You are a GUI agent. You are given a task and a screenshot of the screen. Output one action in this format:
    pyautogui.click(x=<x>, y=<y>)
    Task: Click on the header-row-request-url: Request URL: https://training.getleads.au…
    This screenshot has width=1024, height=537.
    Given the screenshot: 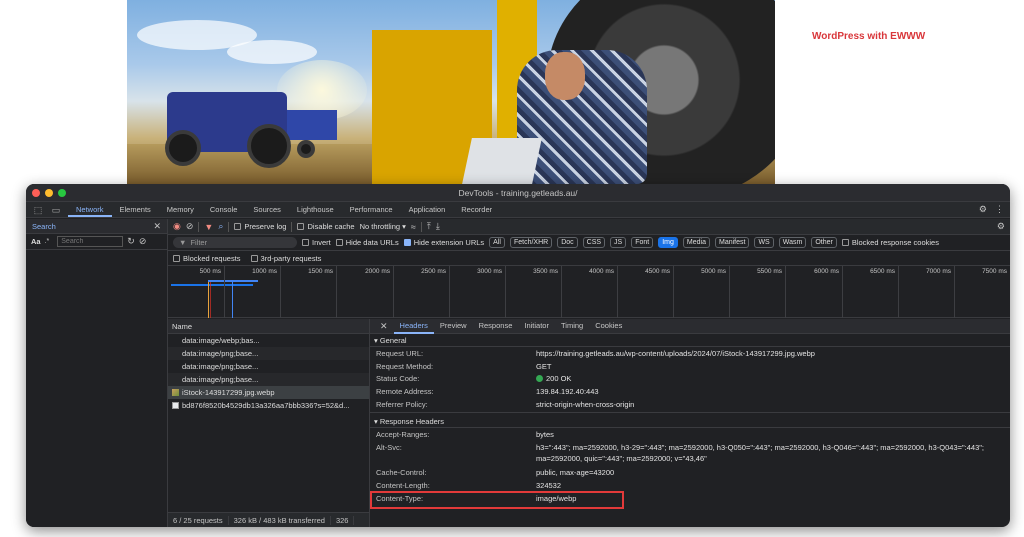 What is the action you would take?
    pyautogui.click(x=595, y=353)
    